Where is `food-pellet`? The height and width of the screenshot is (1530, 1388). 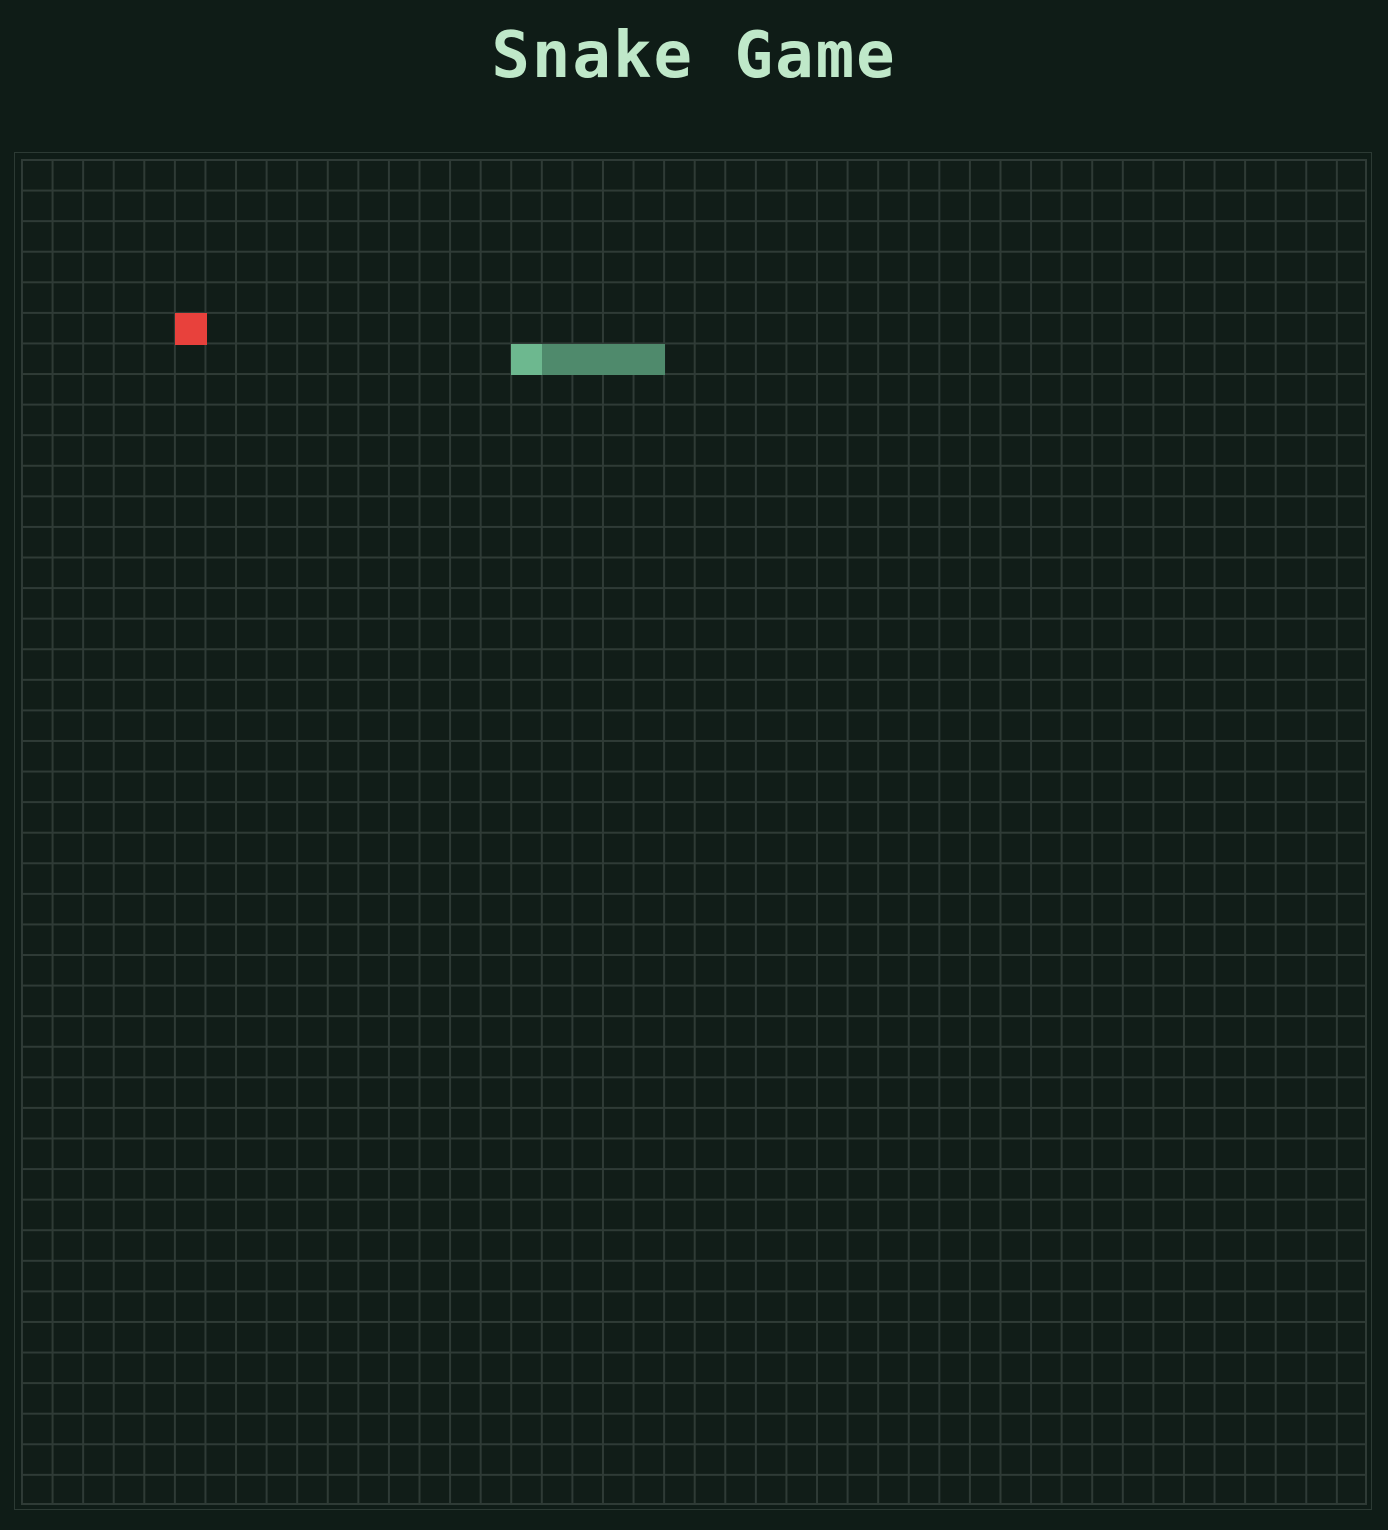 food-pellet is located at coordinates (190, 328).